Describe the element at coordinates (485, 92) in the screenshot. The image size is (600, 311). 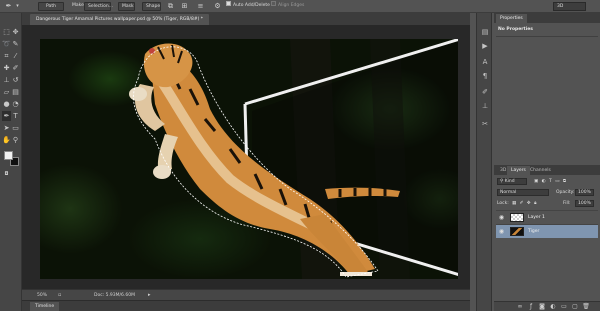
I see `brush-panel-icon: ✐` at that location.